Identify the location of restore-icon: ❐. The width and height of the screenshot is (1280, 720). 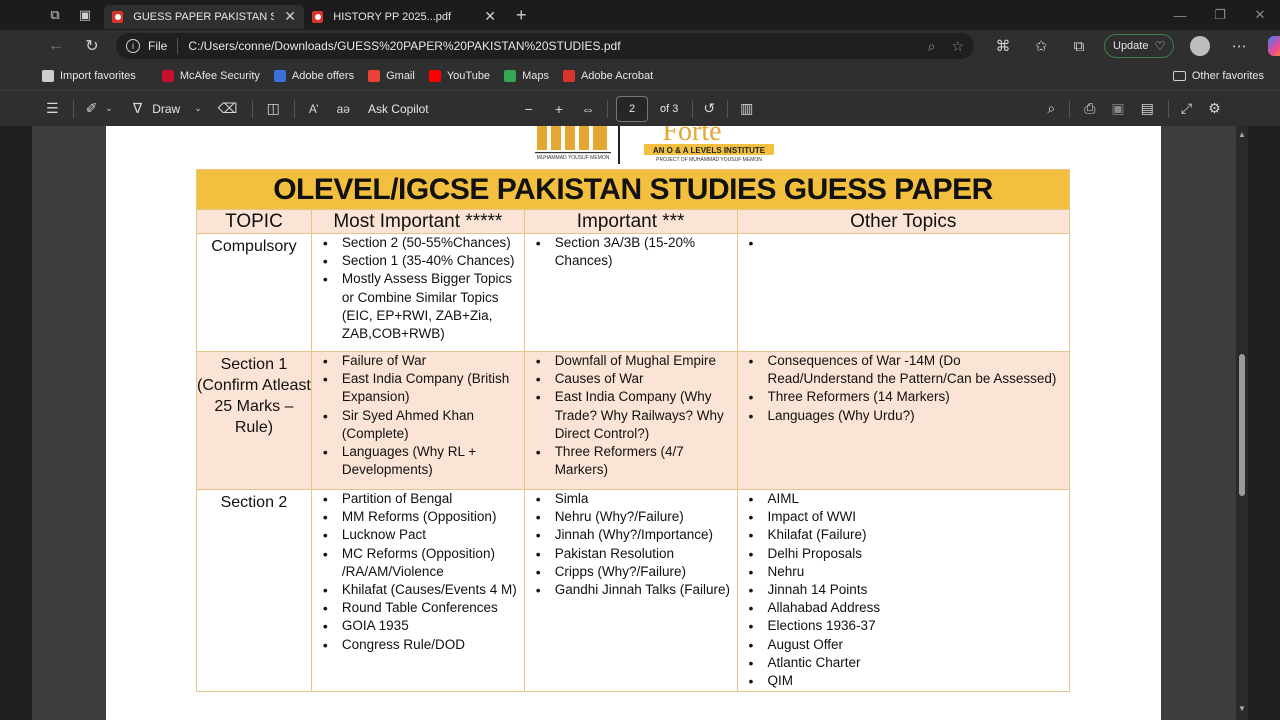
(1220, 15).